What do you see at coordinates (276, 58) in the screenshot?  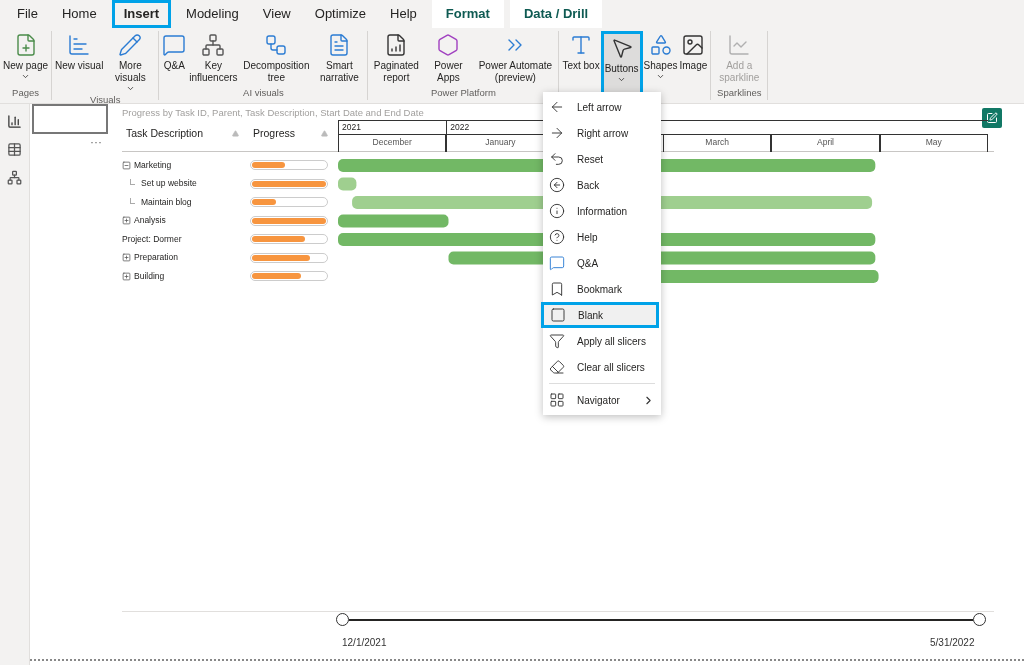 I see `ribbon-button: Decomposition tree` at bounding box center [276, 58].